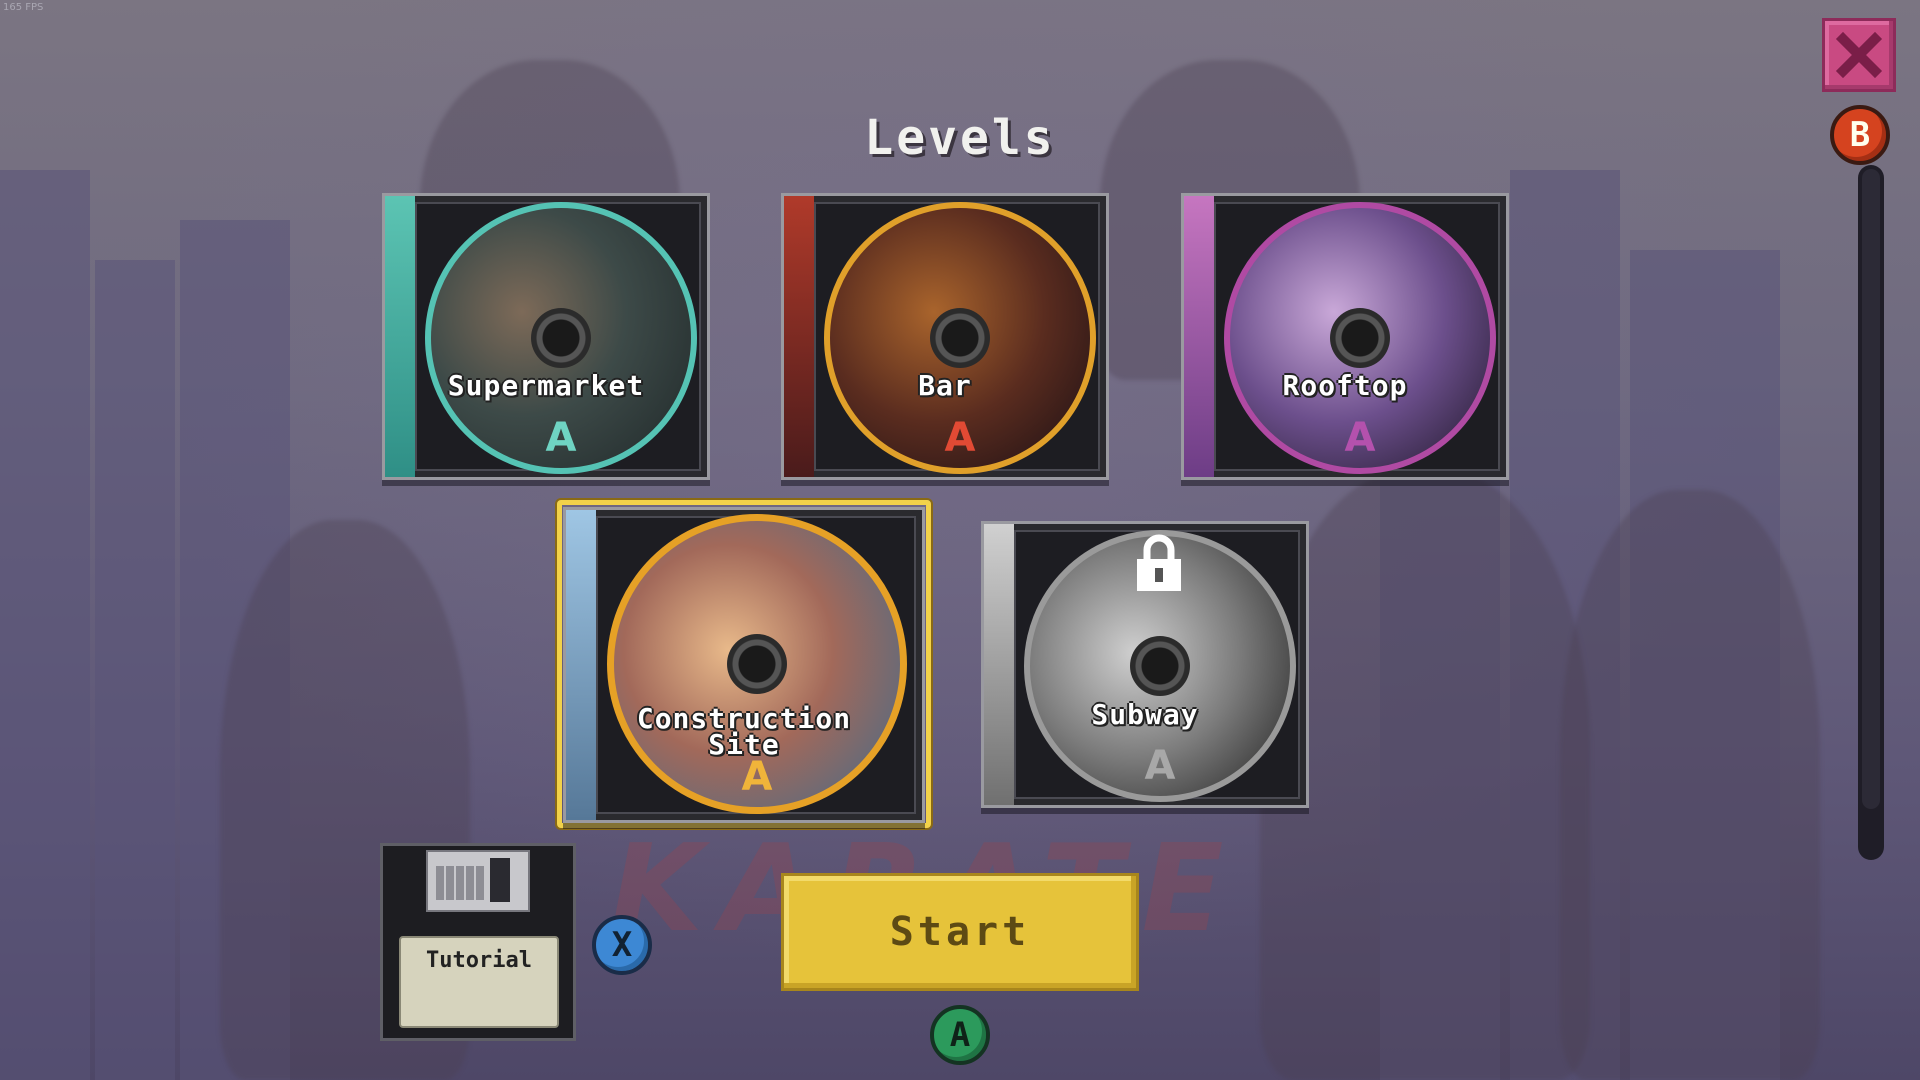 The height and width of the screenshot is (1080, 1920). Describe the element at coordinates (460, 883) in the screenshot. I see `floppy-grid` at that location.